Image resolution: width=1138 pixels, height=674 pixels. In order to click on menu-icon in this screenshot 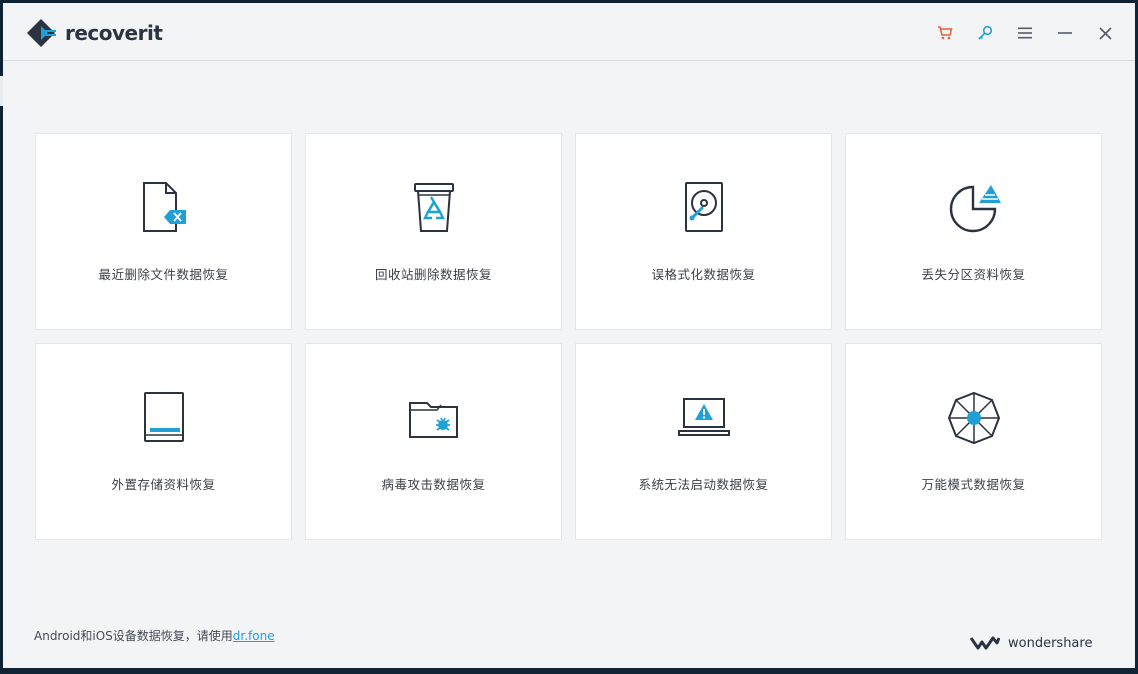, I will do `click(1025, 33)`.